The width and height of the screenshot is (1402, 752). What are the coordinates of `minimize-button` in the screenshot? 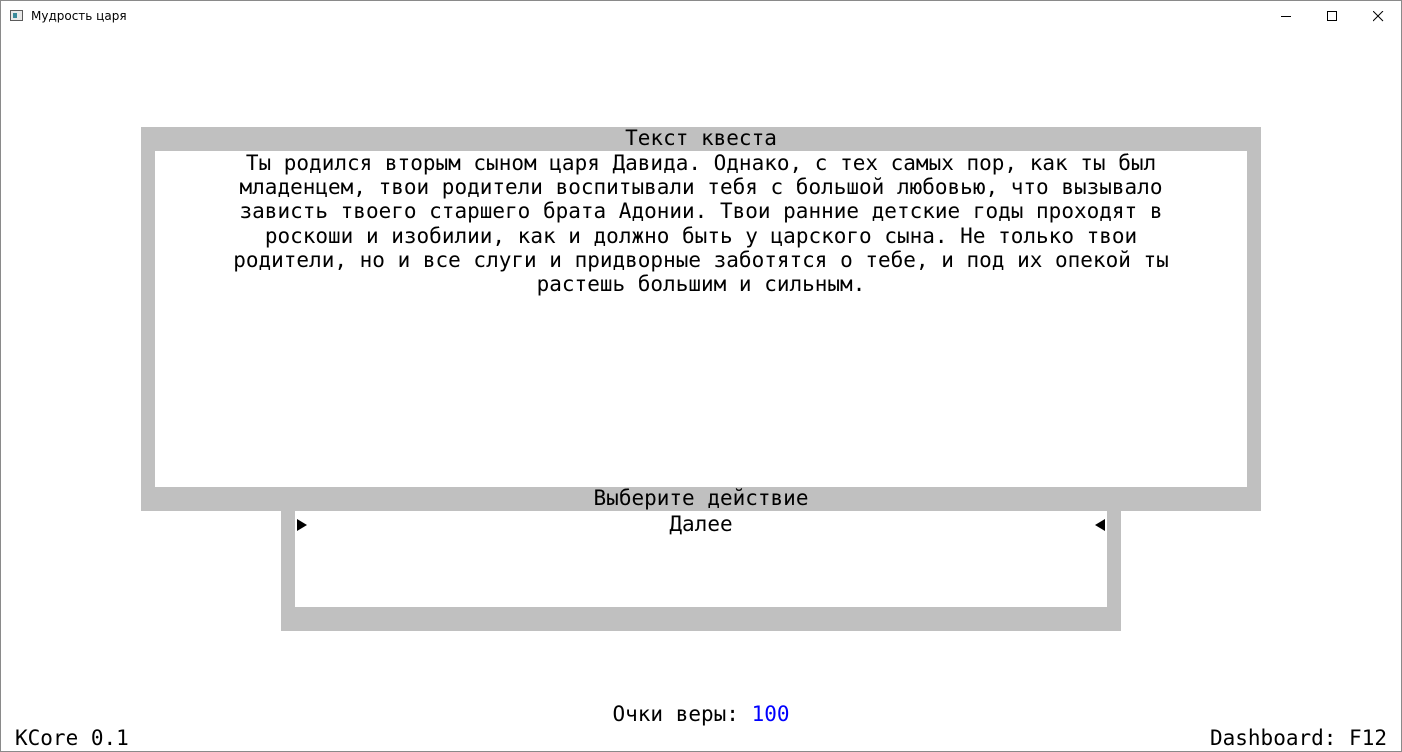 It's located at (1286, 16).